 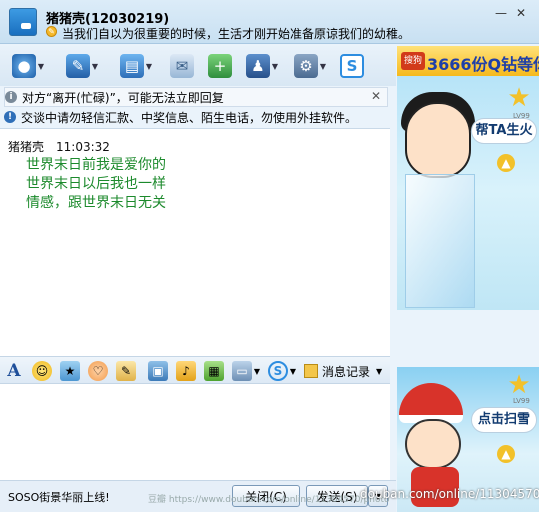 What do you see at coordinates (98, 371) in the screenshot?
I see `shake-icon: ♡` at bounding box center [98, 371].